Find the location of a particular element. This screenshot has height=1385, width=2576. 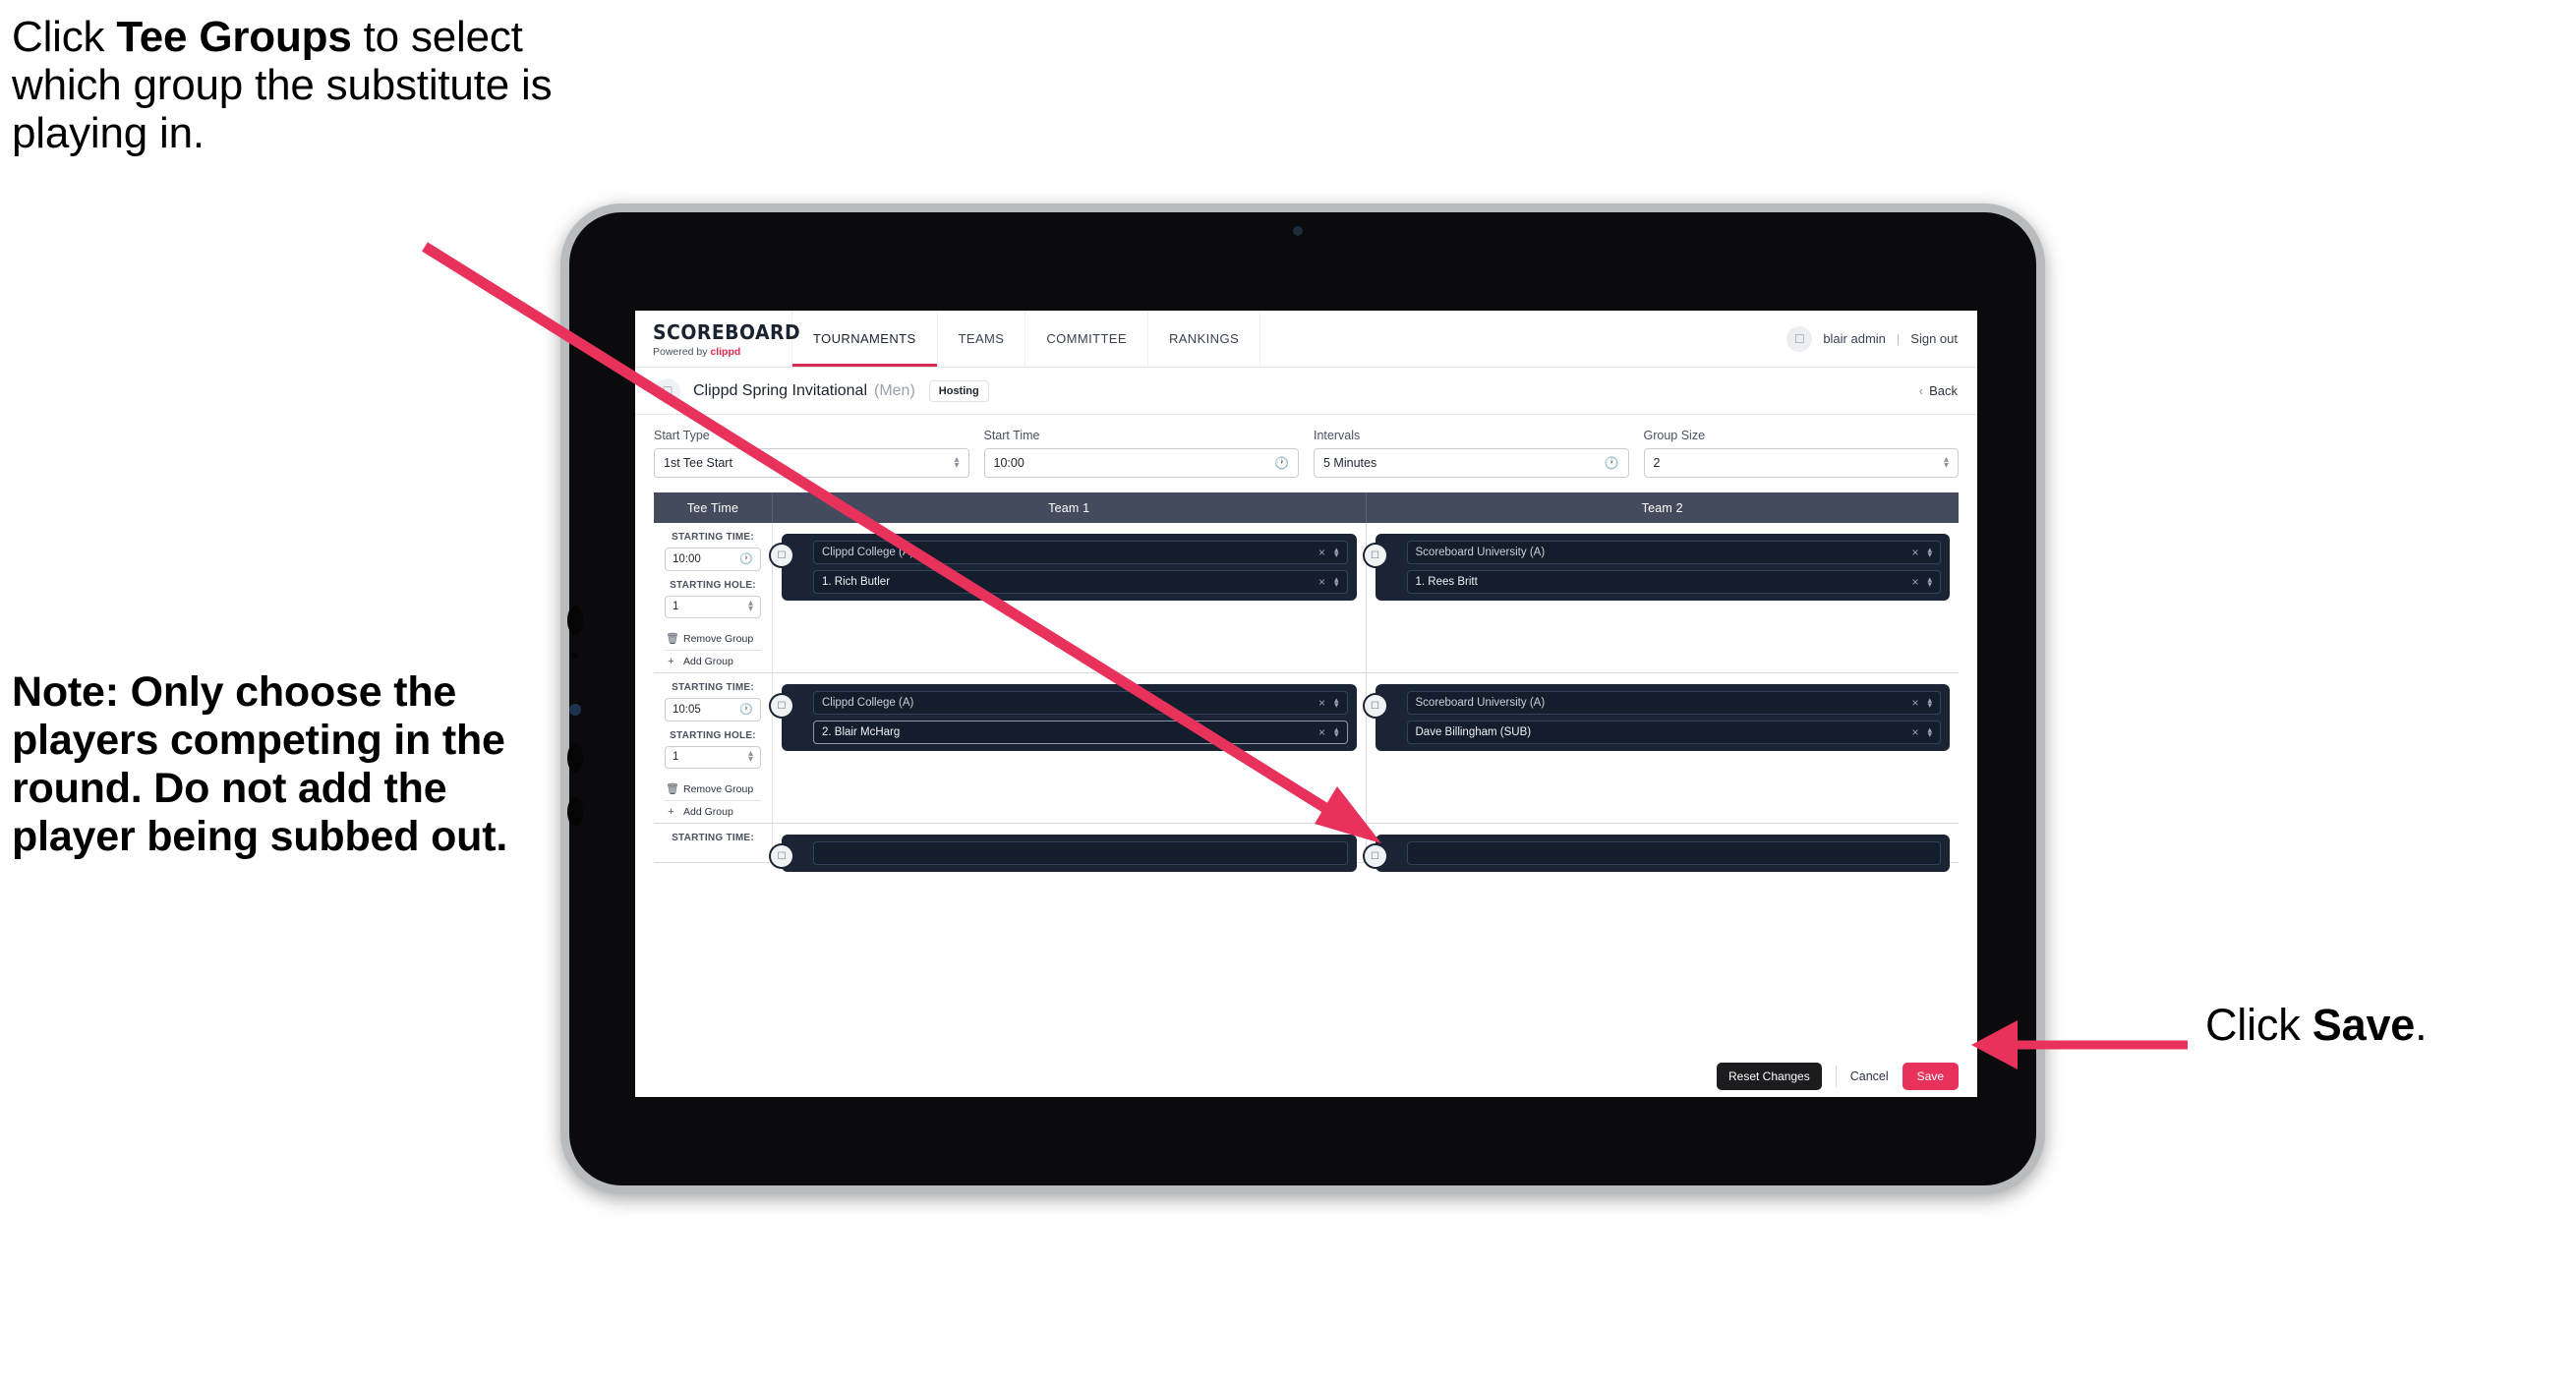

bezel-button-mid is located at coordinates (575, 758).